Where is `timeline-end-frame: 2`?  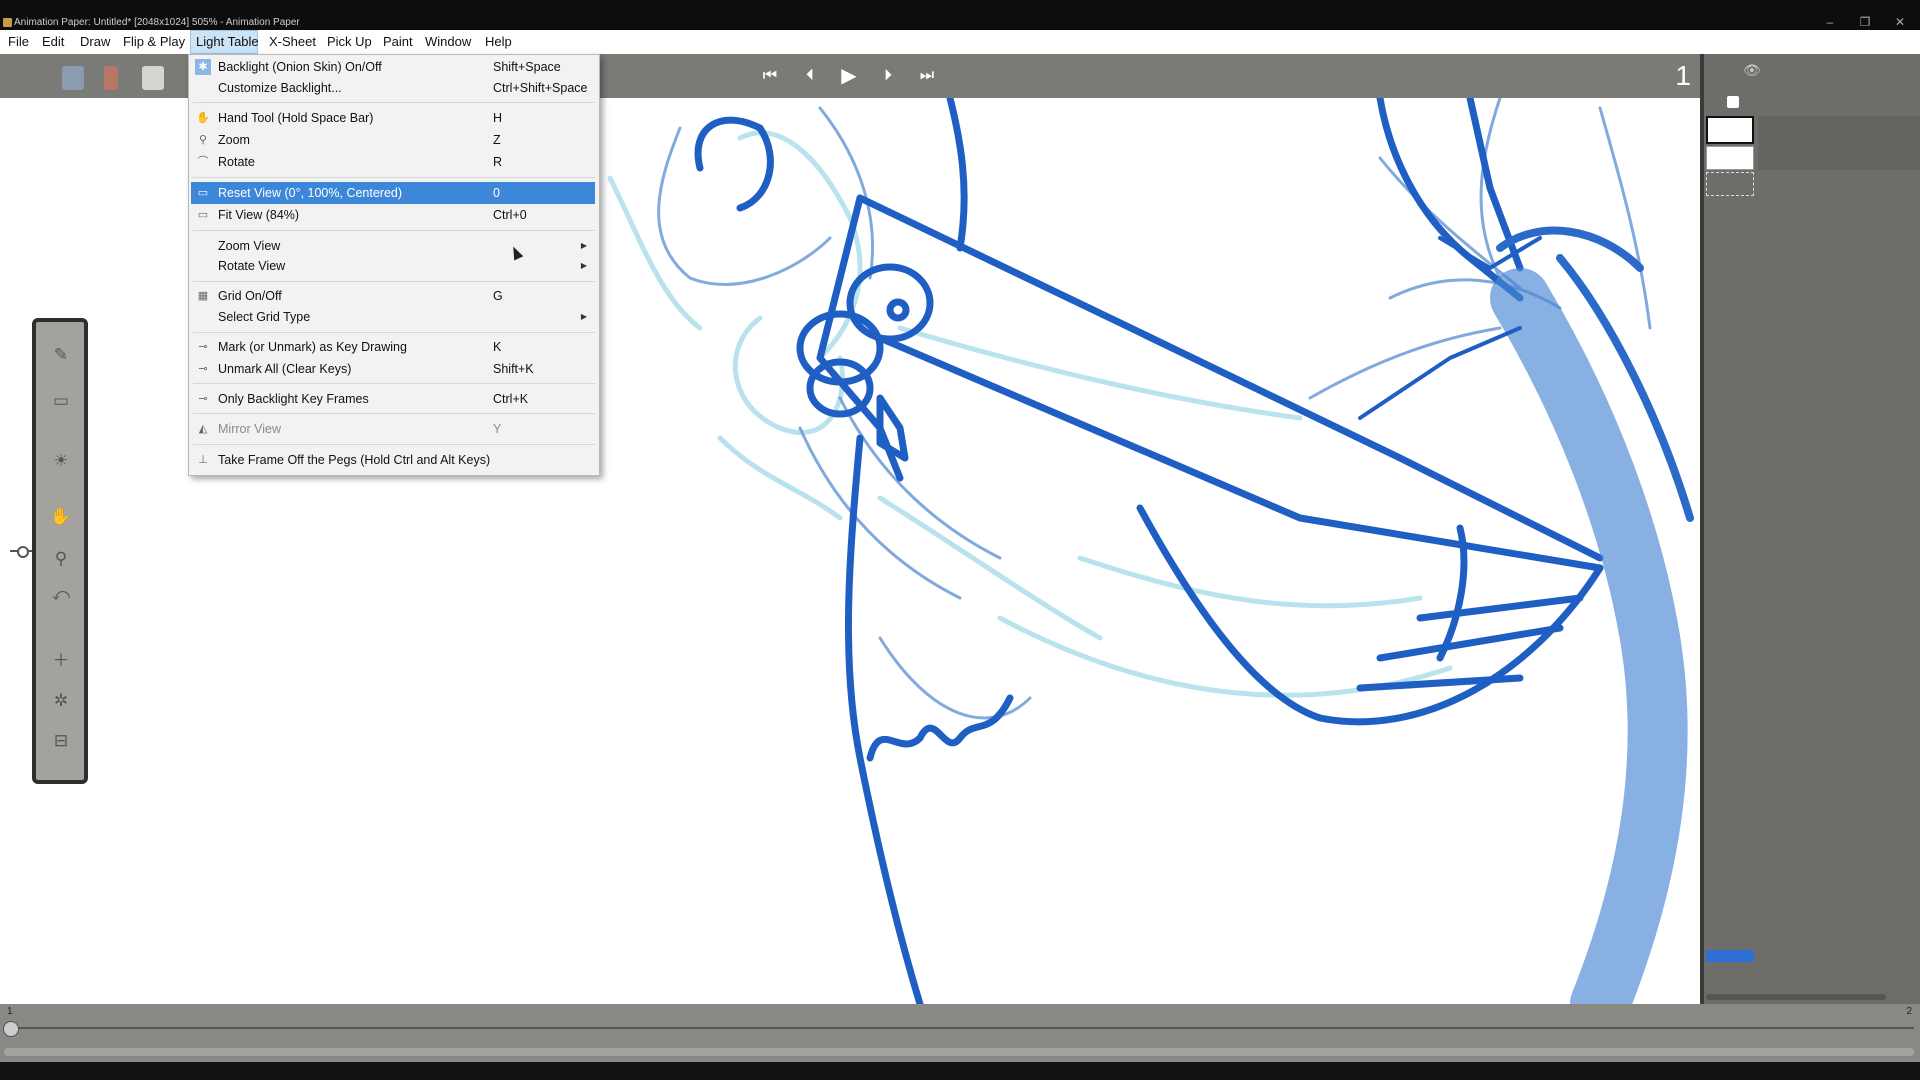
timeline-end-frame: 2 is located at coordinates (1909, 1011).